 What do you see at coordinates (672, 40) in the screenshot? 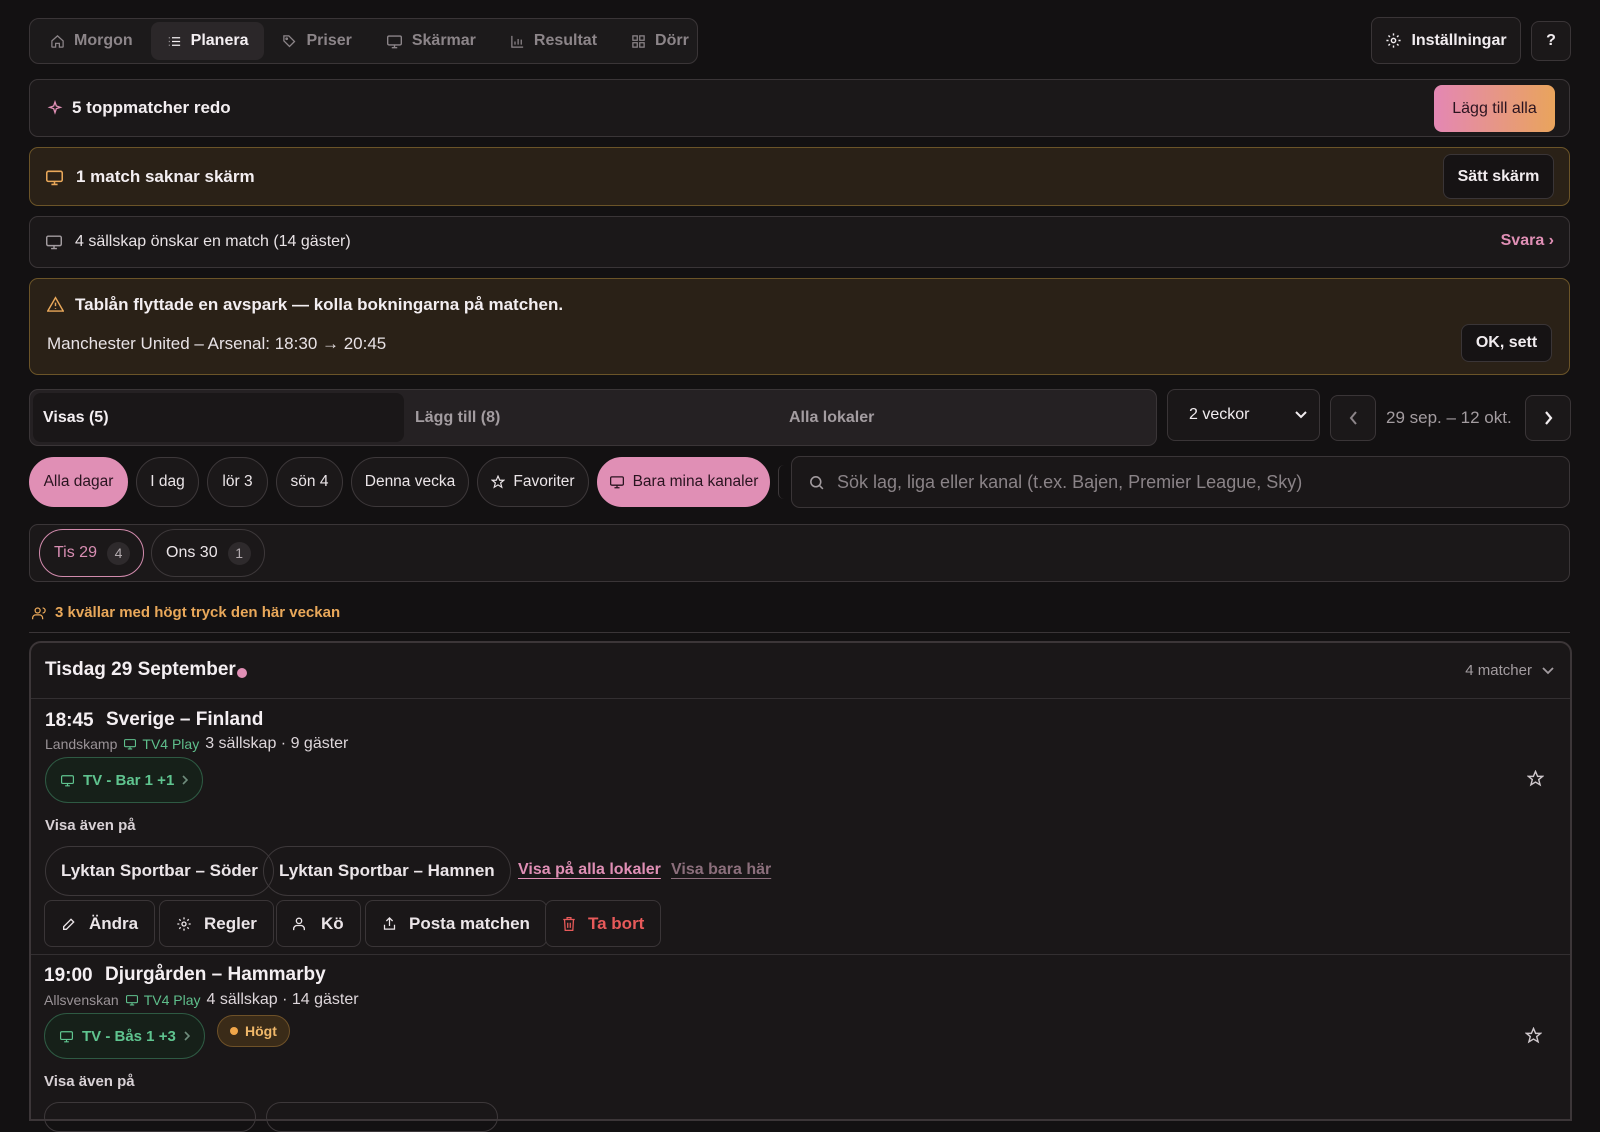
I see `tab-label: Dörr` at bounding box center [672, 40].